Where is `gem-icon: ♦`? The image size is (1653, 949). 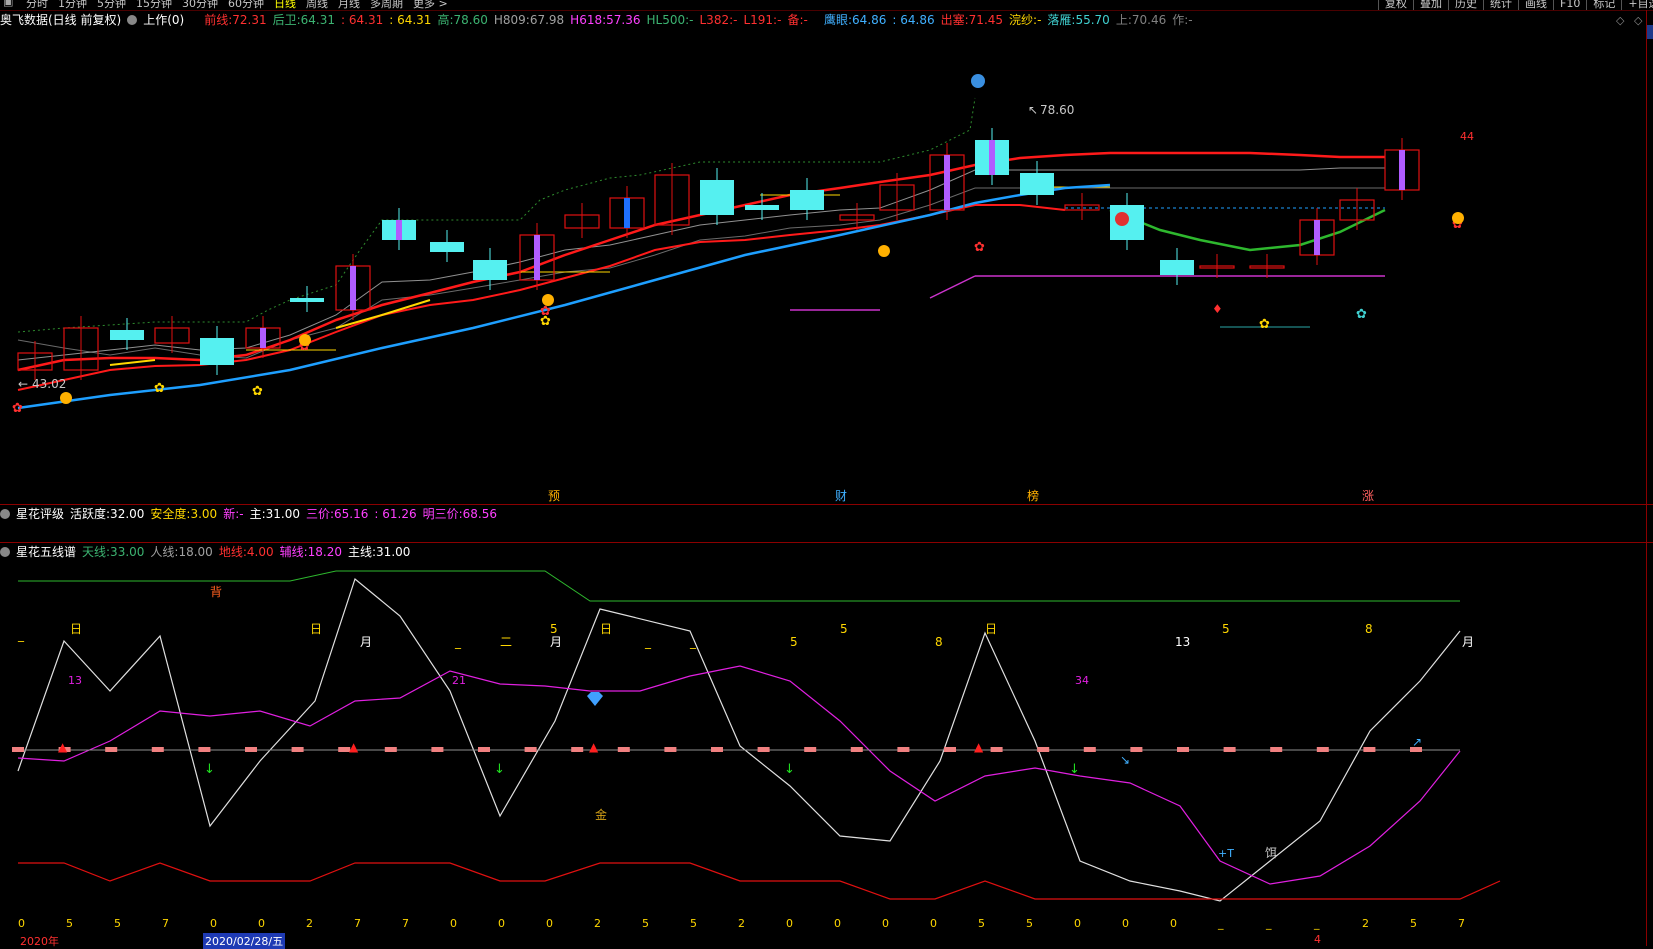 gem-icon: ♦ is located at coordinates (1217, 309).